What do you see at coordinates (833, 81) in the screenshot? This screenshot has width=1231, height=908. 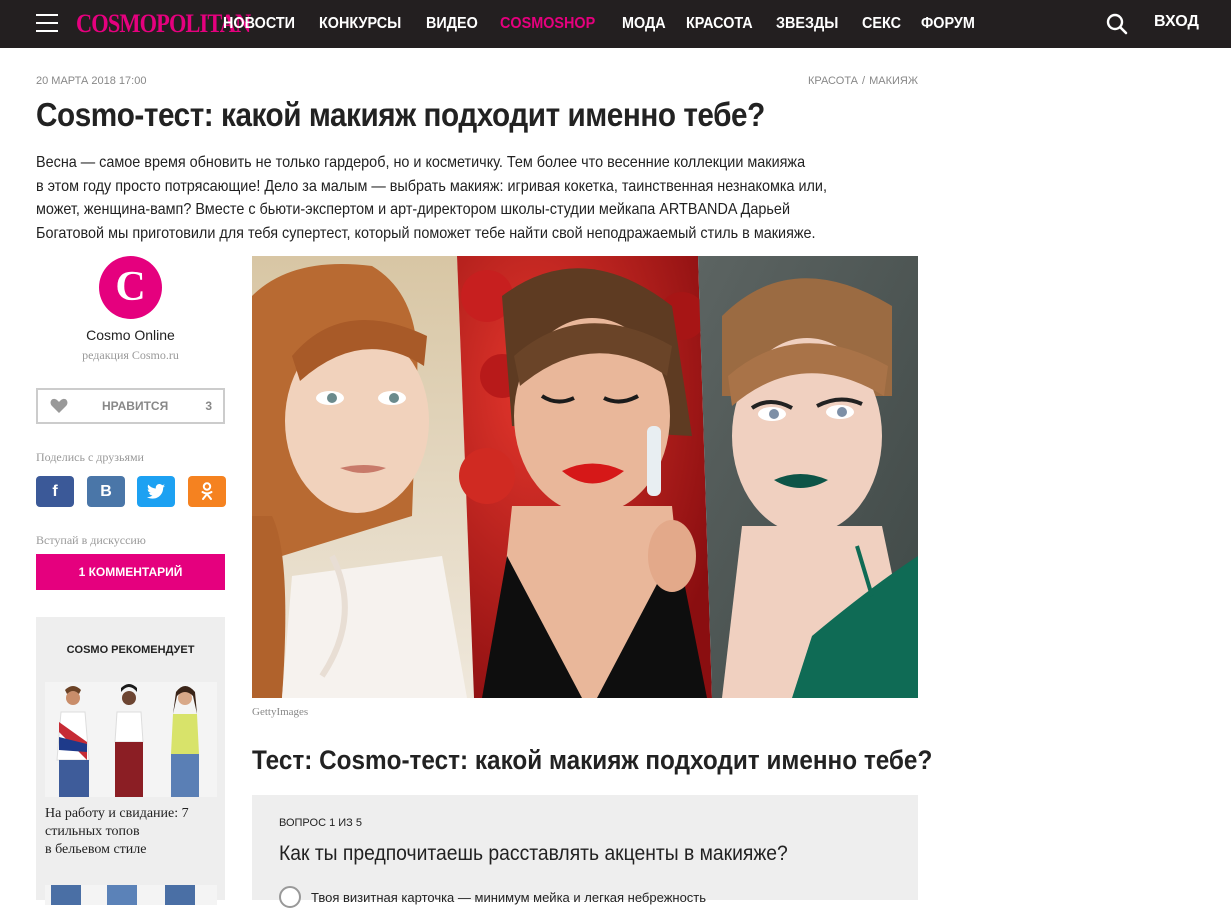 I see `breadcrumb-beauty: КРАСОТА` at bounding box center [833, 81].